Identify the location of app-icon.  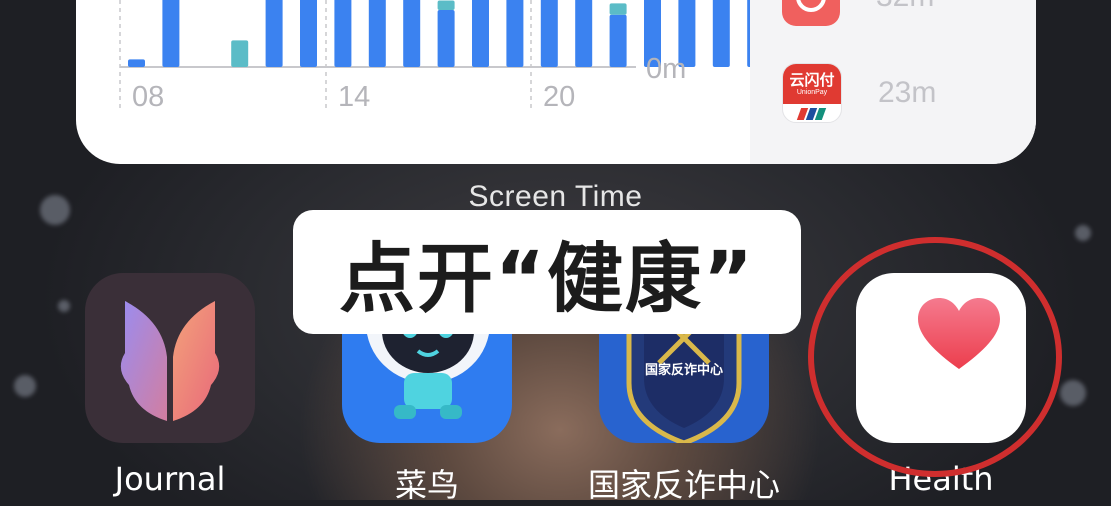
(811, 13).